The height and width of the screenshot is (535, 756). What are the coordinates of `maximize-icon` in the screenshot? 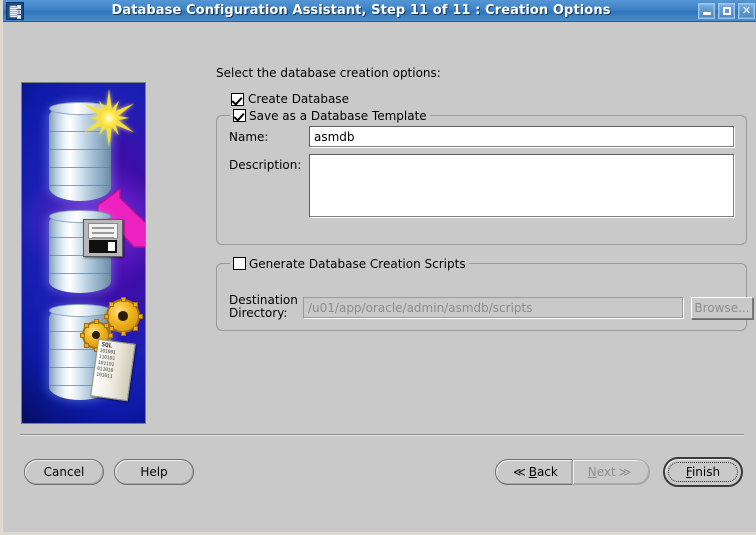 It's located at (727, 10).